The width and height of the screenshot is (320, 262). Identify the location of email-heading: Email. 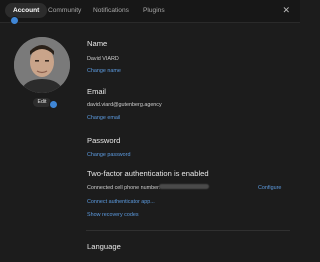
(96, 91).